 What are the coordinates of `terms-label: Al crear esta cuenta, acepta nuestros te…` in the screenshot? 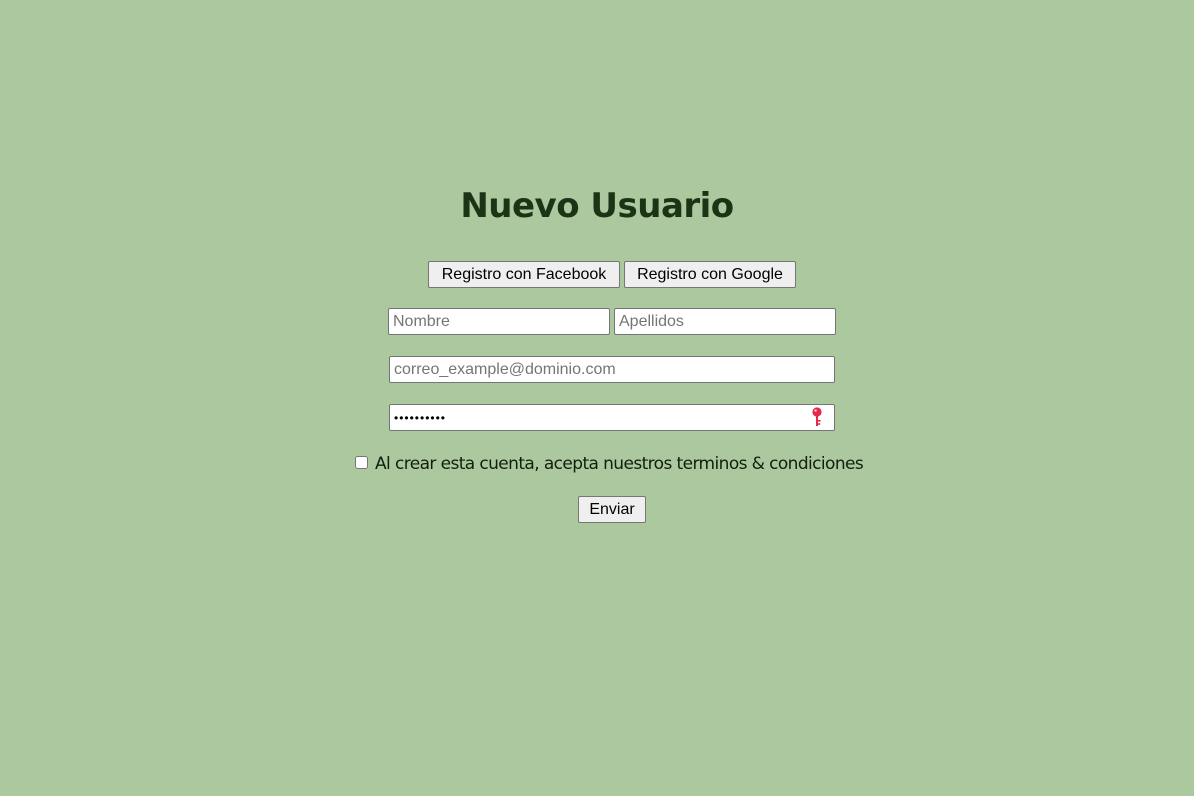 It's located at (619, 464).